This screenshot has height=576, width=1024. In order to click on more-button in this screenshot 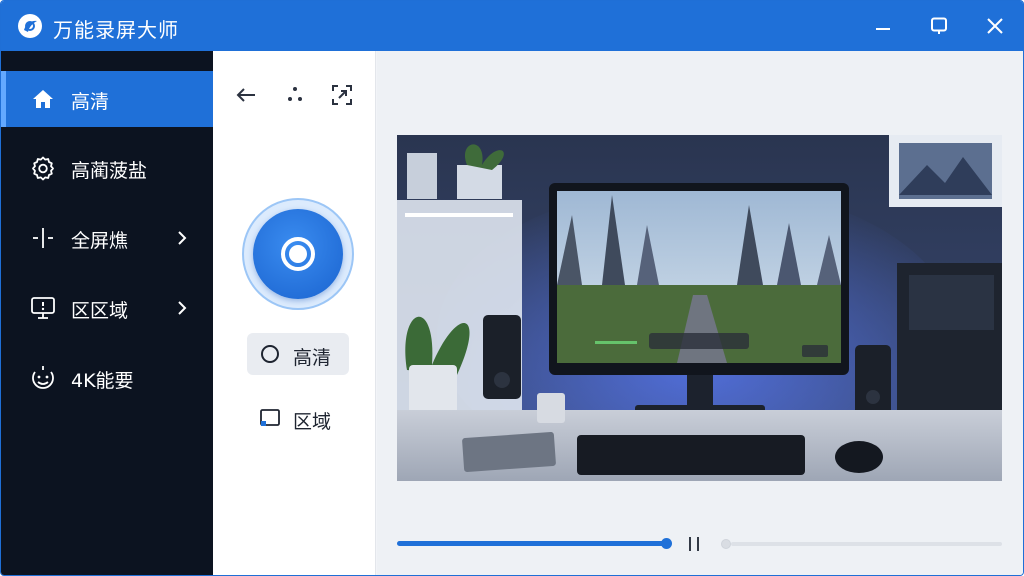, I will do `click(295, 95)`.